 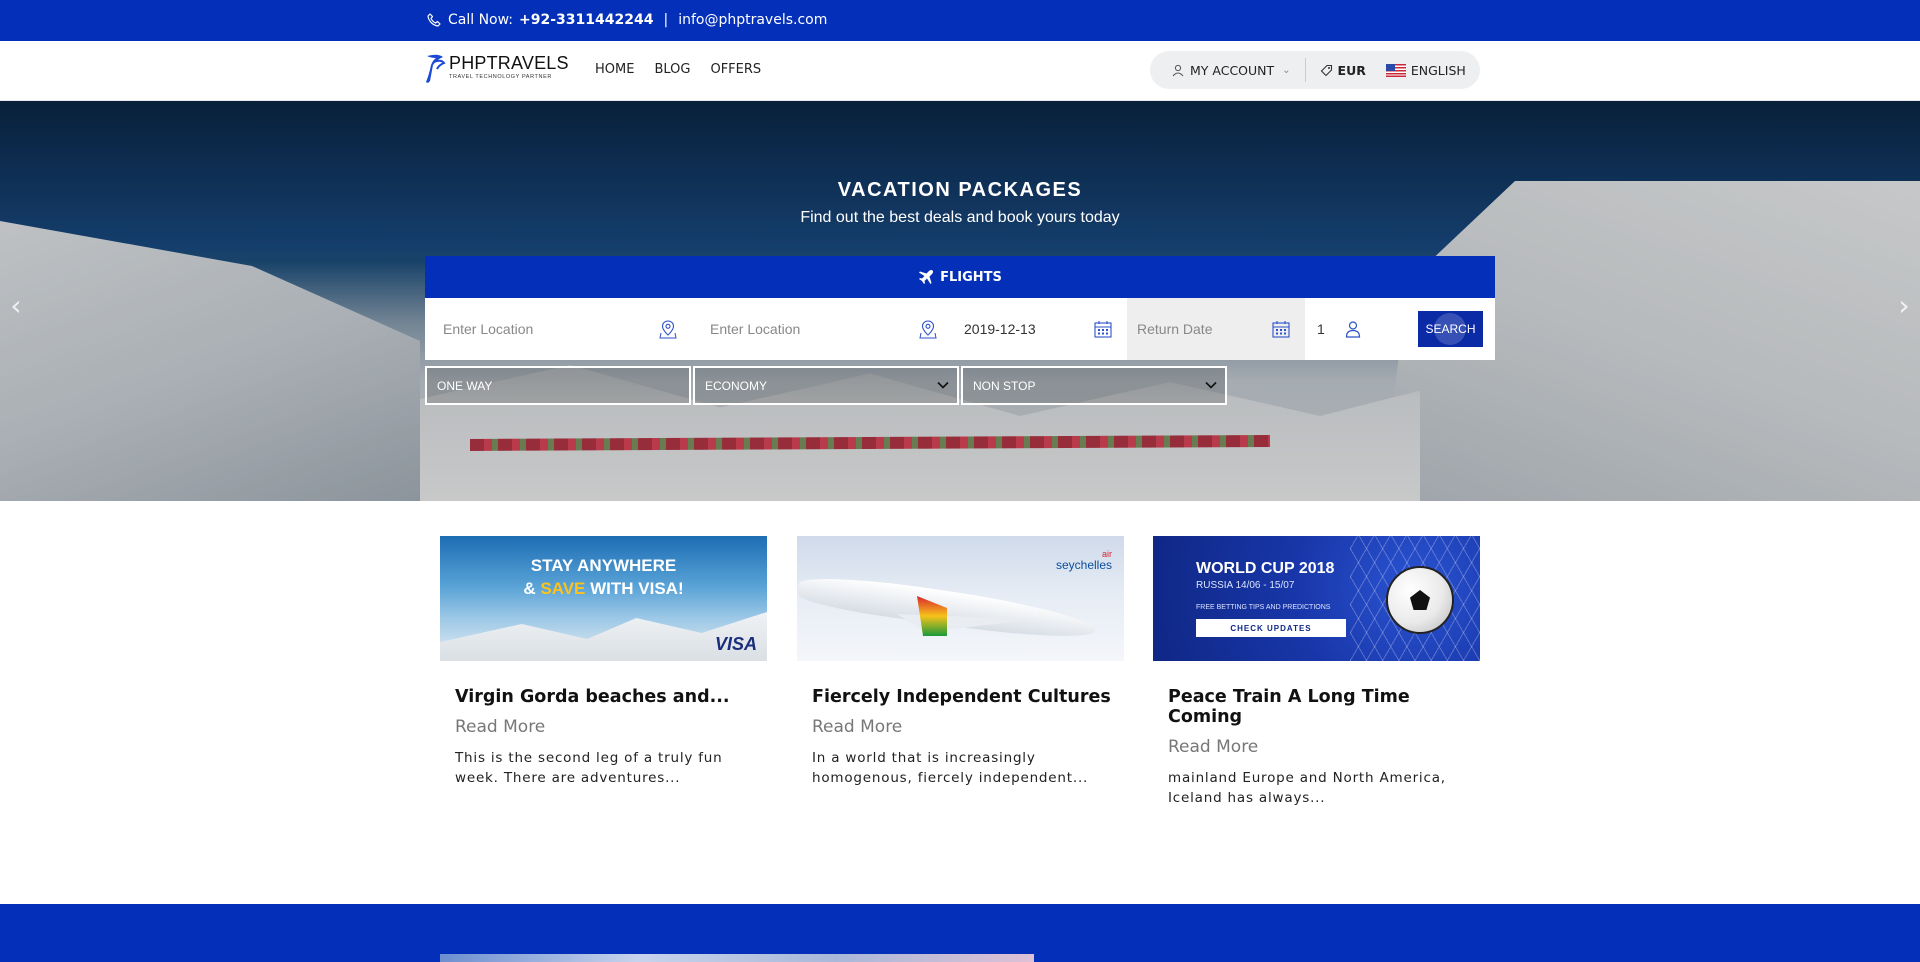 I want to click on us-flag-icon, so click(x=1395, y=70).